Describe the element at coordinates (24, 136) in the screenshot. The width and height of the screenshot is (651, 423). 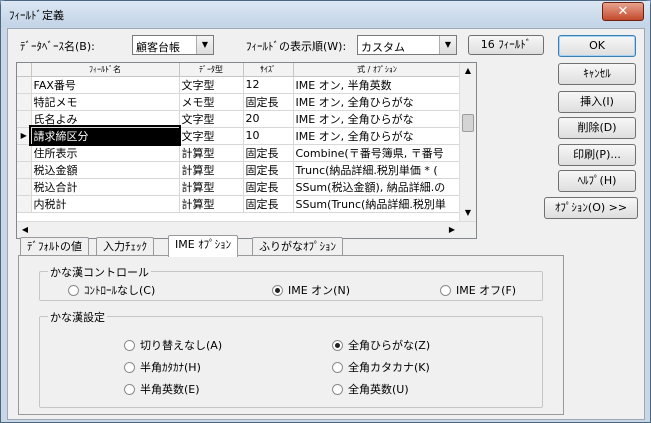
I see `row-marker-icon: ▶` at that location.